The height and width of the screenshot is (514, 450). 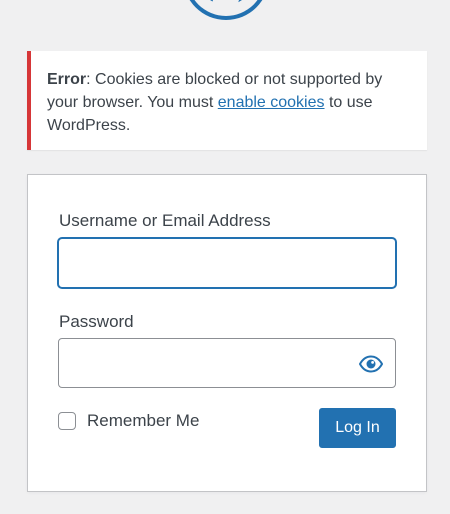 What do you see at coordinates (67, 79) in the screenshot?
I see `error-label: Error` at bounding box center [67, 79].